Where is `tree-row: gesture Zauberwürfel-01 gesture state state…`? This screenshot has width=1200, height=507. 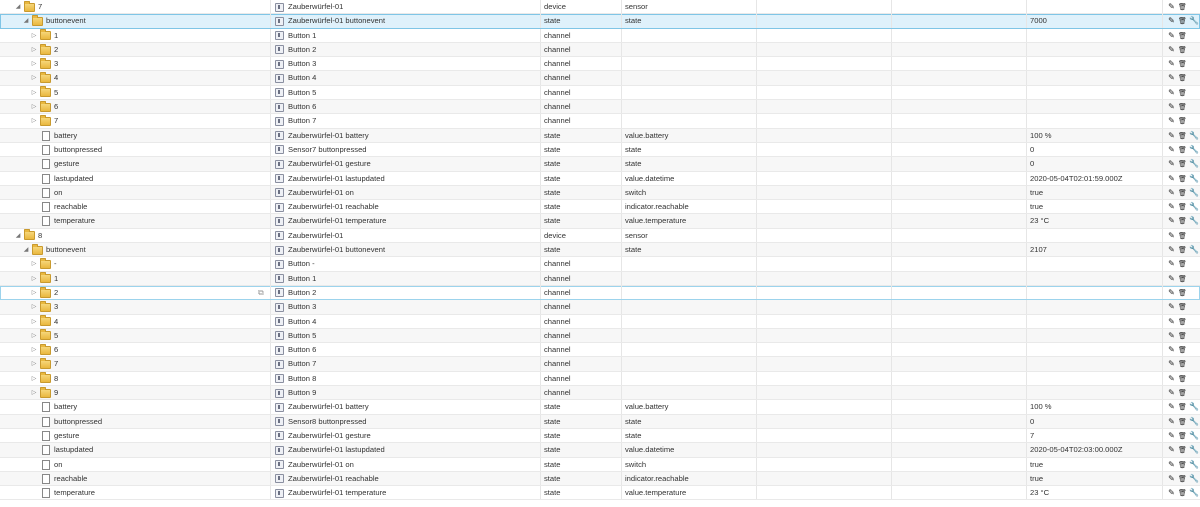
tree-row: gesture Zauberwürfel-01 gesture state state… is located at coordinates (600, 436).